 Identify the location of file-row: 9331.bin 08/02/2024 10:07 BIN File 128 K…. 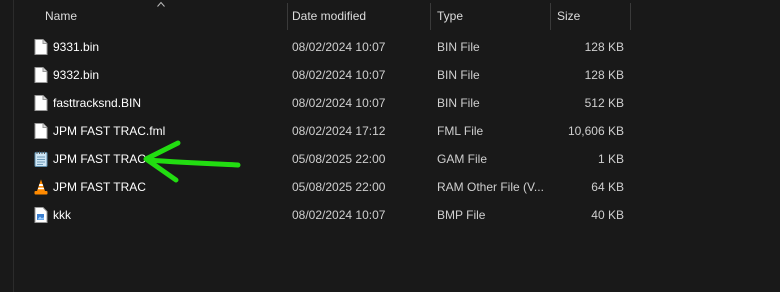
(330, 47).